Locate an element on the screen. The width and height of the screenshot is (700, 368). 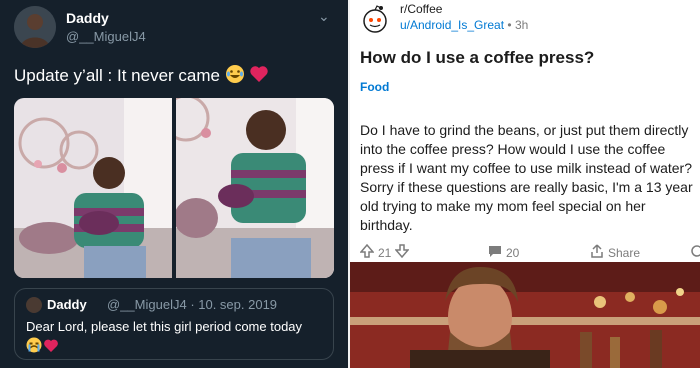
quoted-emojis is located at coordinates (43, 347).